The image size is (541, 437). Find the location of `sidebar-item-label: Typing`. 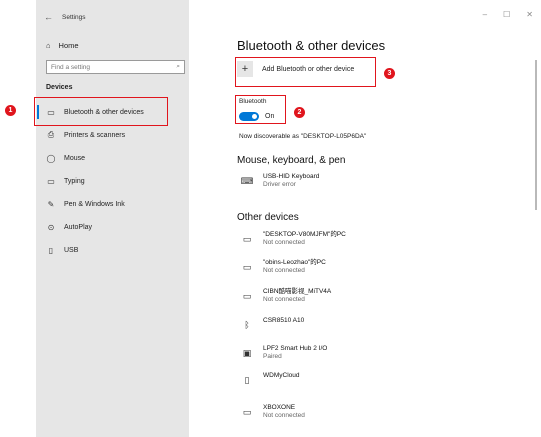

sidebar-item-label: Typing is located at coordinates (74, 181).